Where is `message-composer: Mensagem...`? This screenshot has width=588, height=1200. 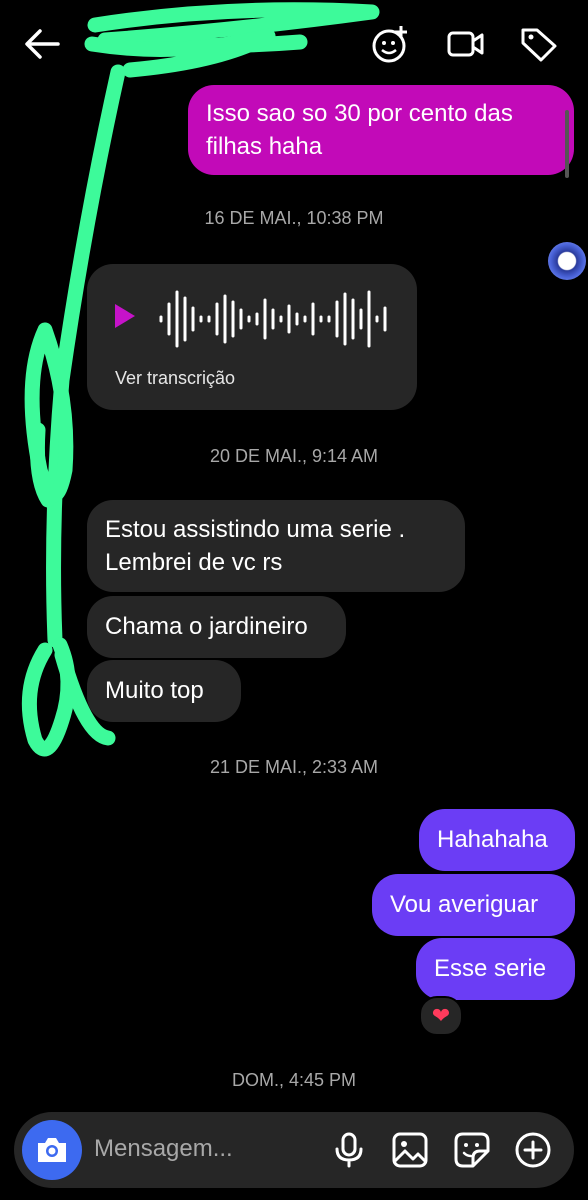
message-composer: Mensagem... is located at coordinates (294, 1150).